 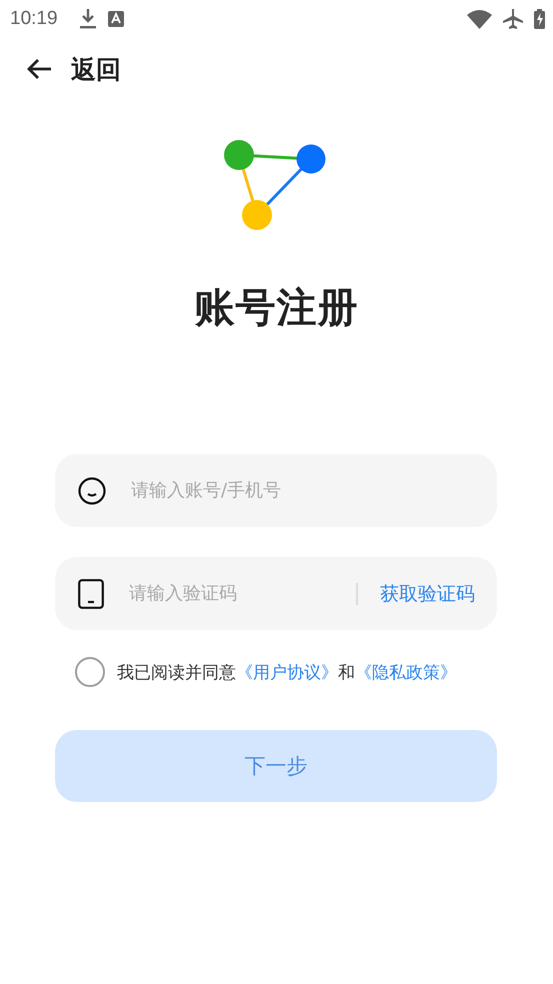 What do you see at coordinates (513, 19) in the screenshot?
I see `airplane-icon` at bounding box center [513, 19].